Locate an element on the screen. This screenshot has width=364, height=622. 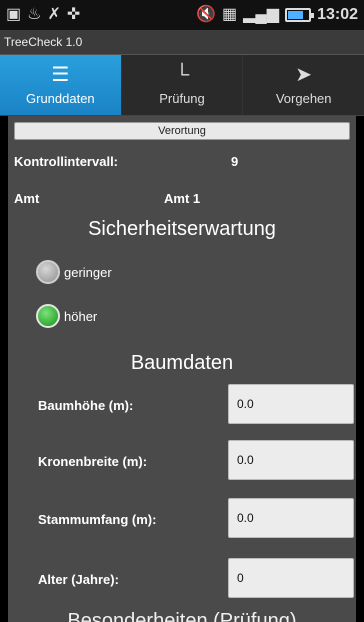
baumhoehe-input: 0.0 is located at coordinates (291, 404).